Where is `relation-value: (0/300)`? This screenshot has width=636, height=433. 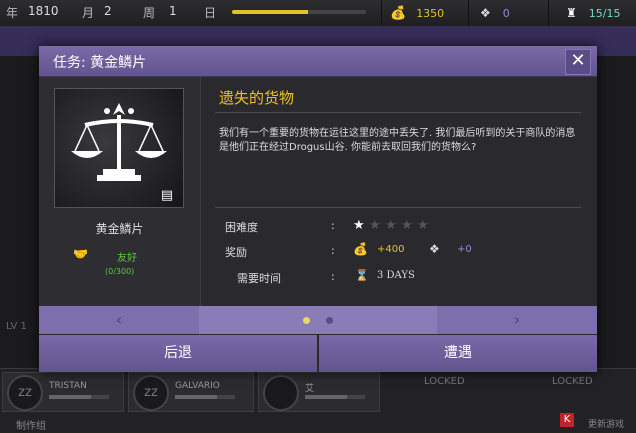
relation-value: (0/300) is located at coordinates (120, 271).